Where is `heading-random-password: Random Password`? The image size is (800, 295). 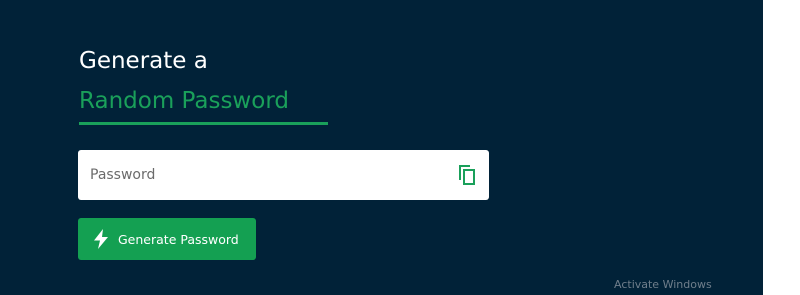 heading-random-password: Random Password is located at coordinates (184, 101).